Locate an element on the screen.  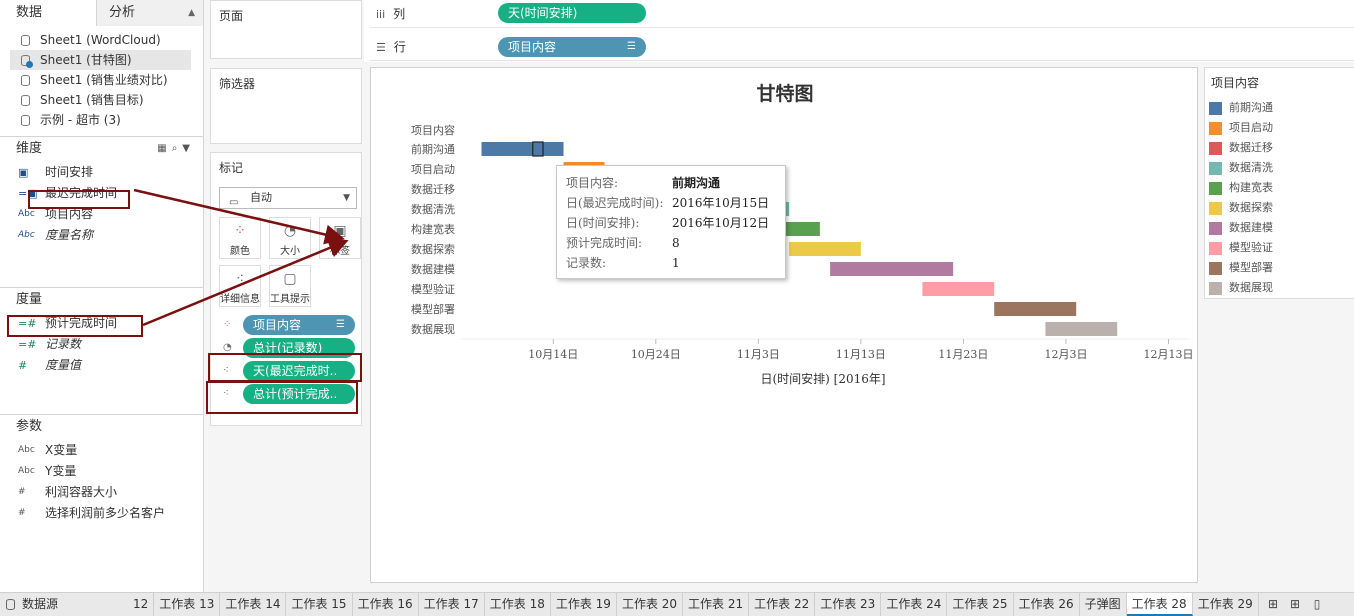
sheet-tab: 12 is located at coordinates (141, 604).